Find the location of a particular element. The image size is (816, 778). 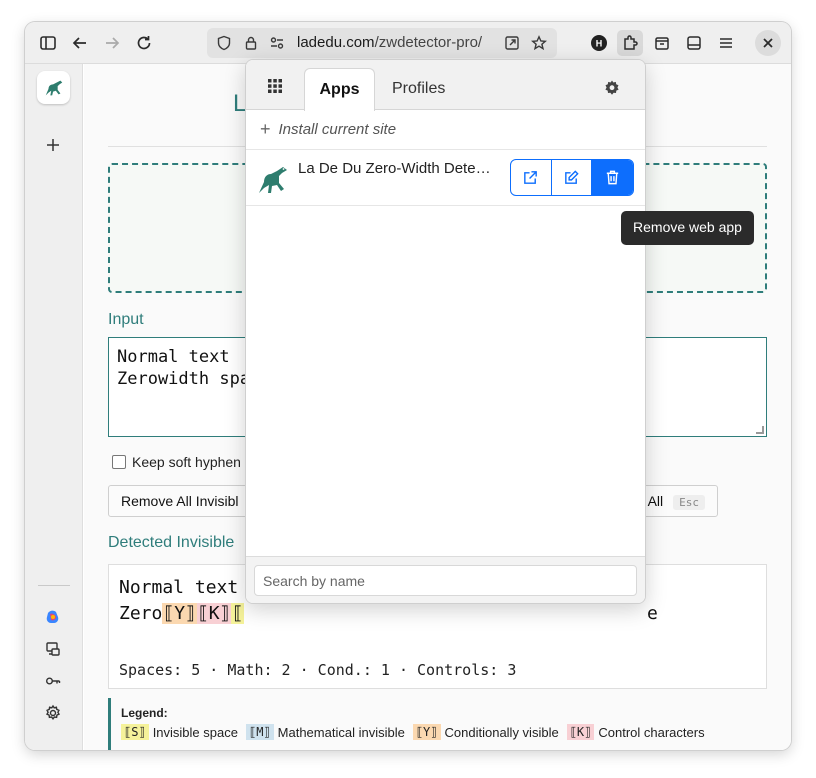

sidebar-add-icon is located at coordinates (53, 145).